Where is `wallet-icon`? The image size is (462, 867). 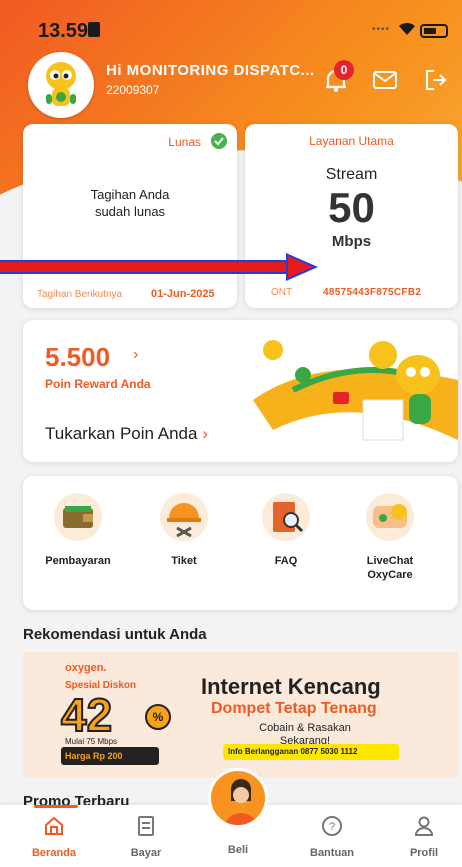 wallet-icon is located at coordinates (78, 517).